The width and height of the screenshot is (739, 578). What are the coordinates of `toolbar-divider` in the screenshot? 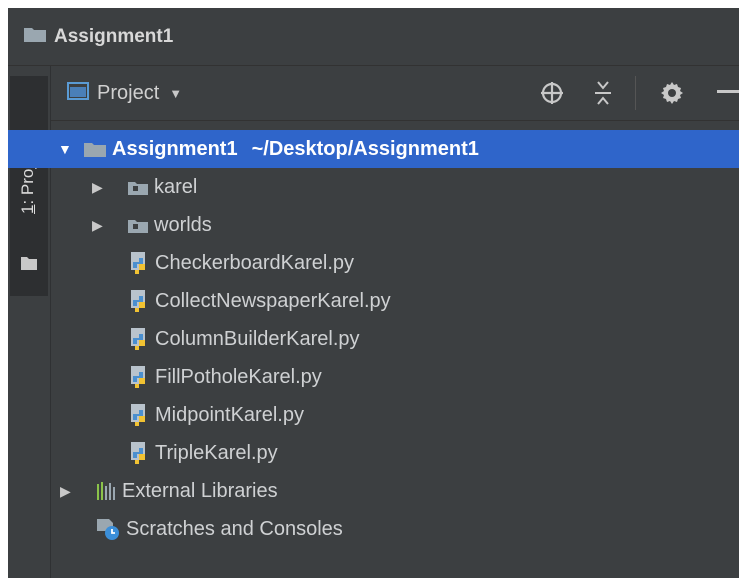 It's located at (635, 93).